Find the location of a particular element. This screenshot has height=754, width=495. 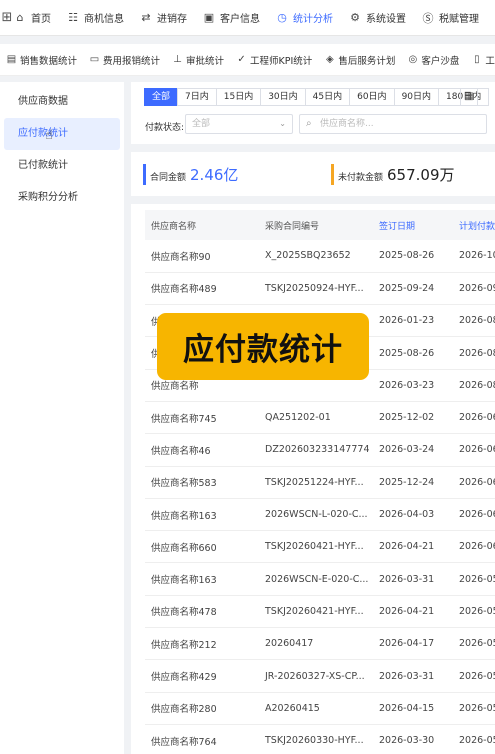

table-row: 供应商名称90 X_2025SBQ23652 2025-08-26 2026-10 is located at coordinates (320, 256).